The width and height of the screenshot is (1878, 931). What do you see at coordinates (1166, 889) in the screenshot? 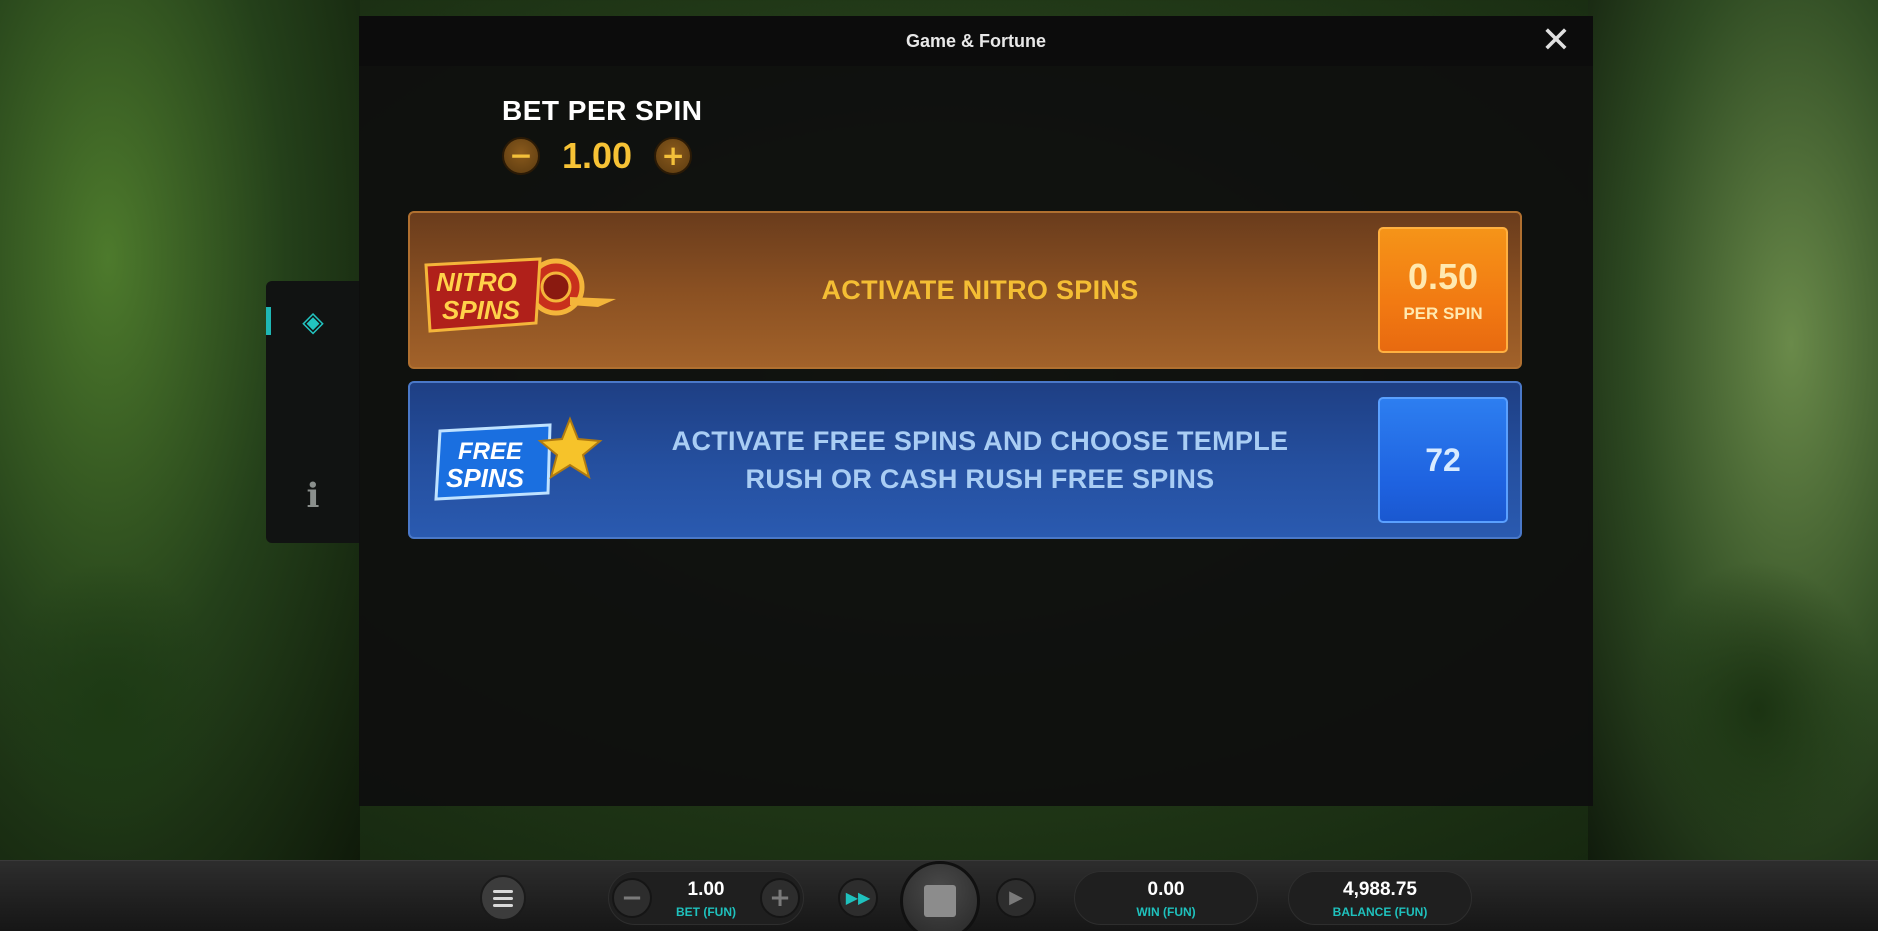
I see `win-value: 0.00` at bounding box center [1166, 889].